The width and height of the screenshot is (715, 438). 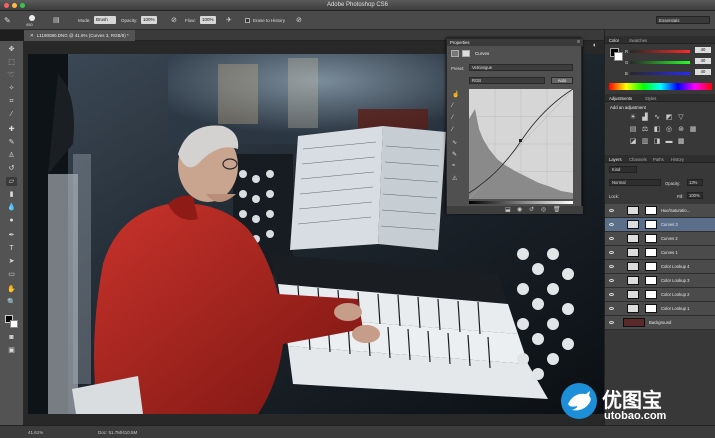 I want to click on delete-adjustment-icon: 🗑, so click(x=557, y=209).